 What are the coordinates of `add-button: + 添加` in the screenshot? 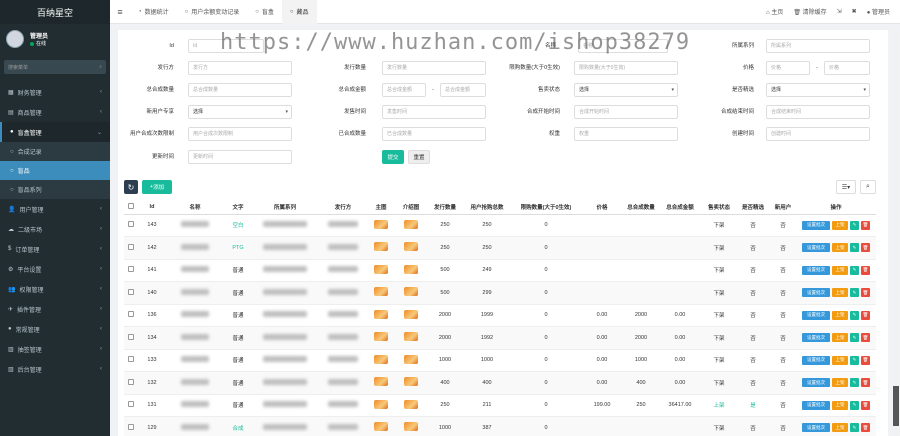 It's located at (157, 187).